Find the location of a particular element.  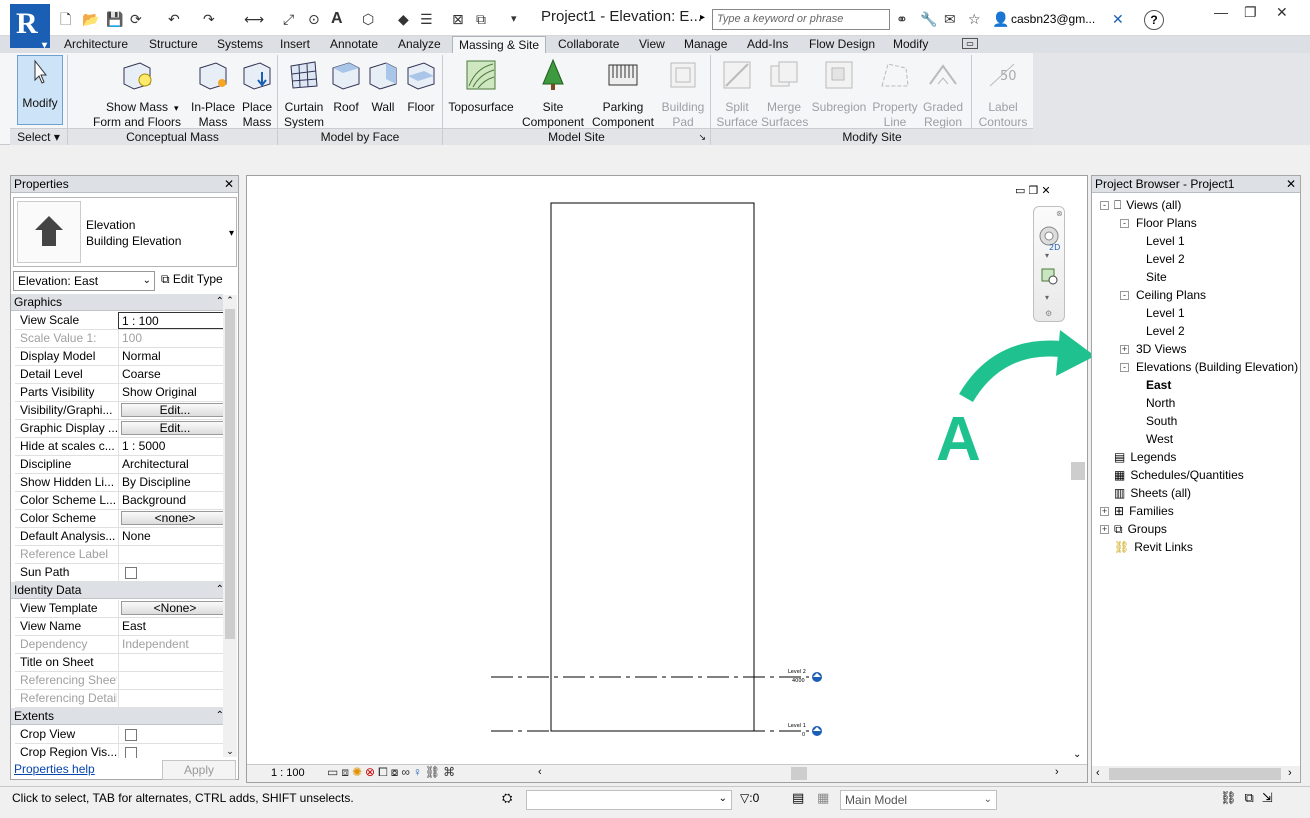

select-underlay-icon: ⧉ is located at coordinates (1253, 797).